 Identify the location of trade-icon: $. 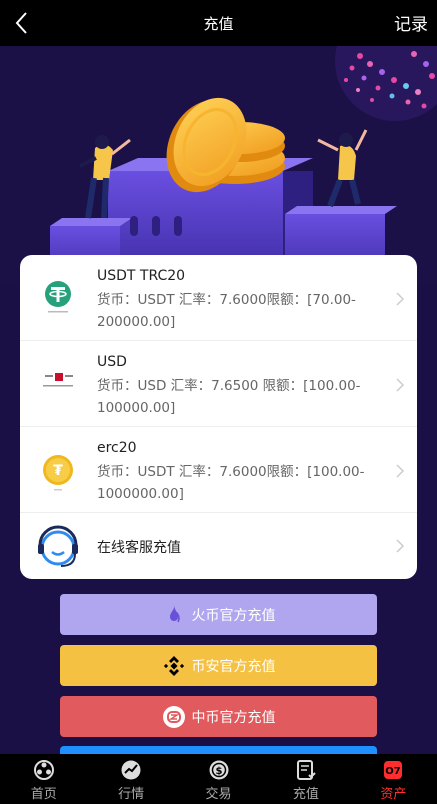
(219, 770).